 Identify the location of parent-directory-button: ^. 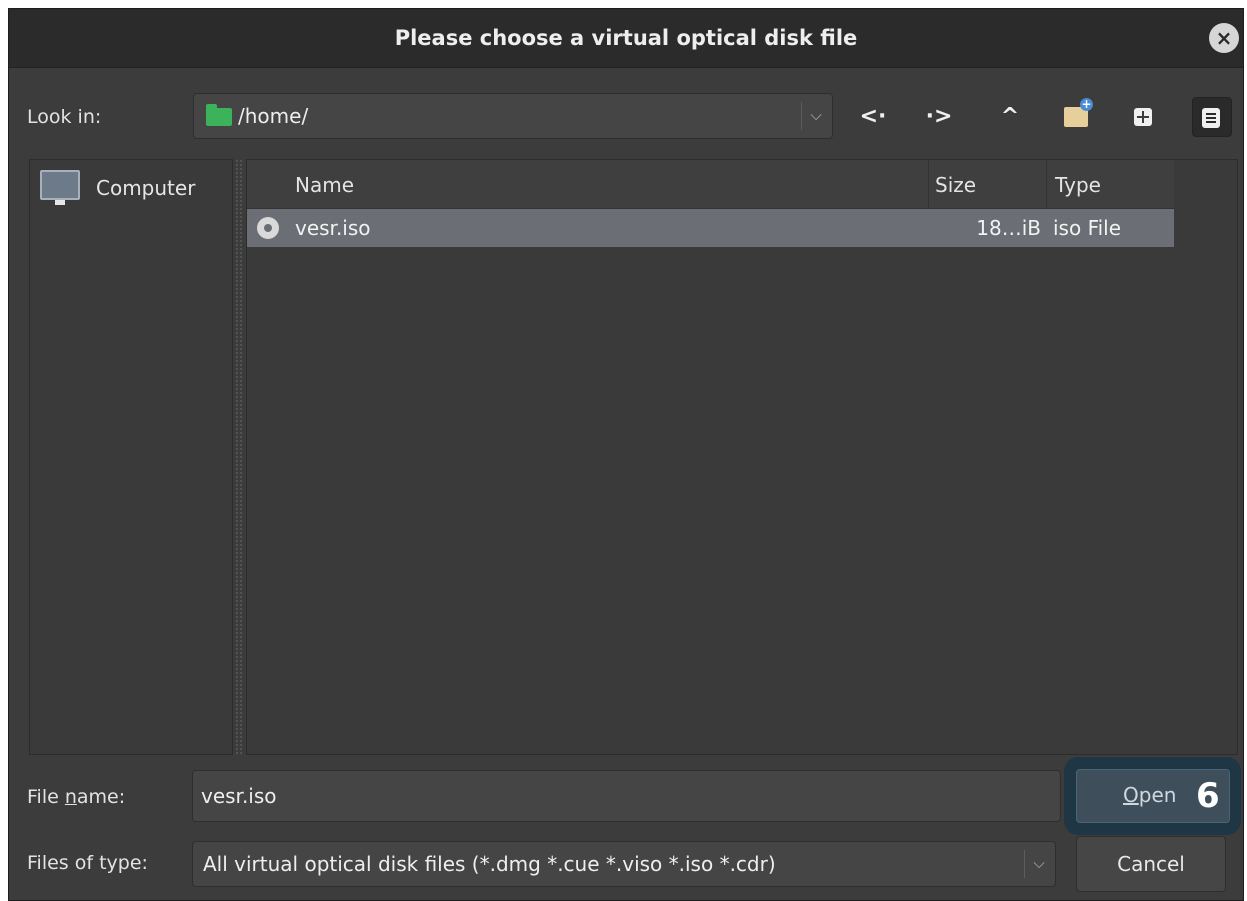
(1010, 117).